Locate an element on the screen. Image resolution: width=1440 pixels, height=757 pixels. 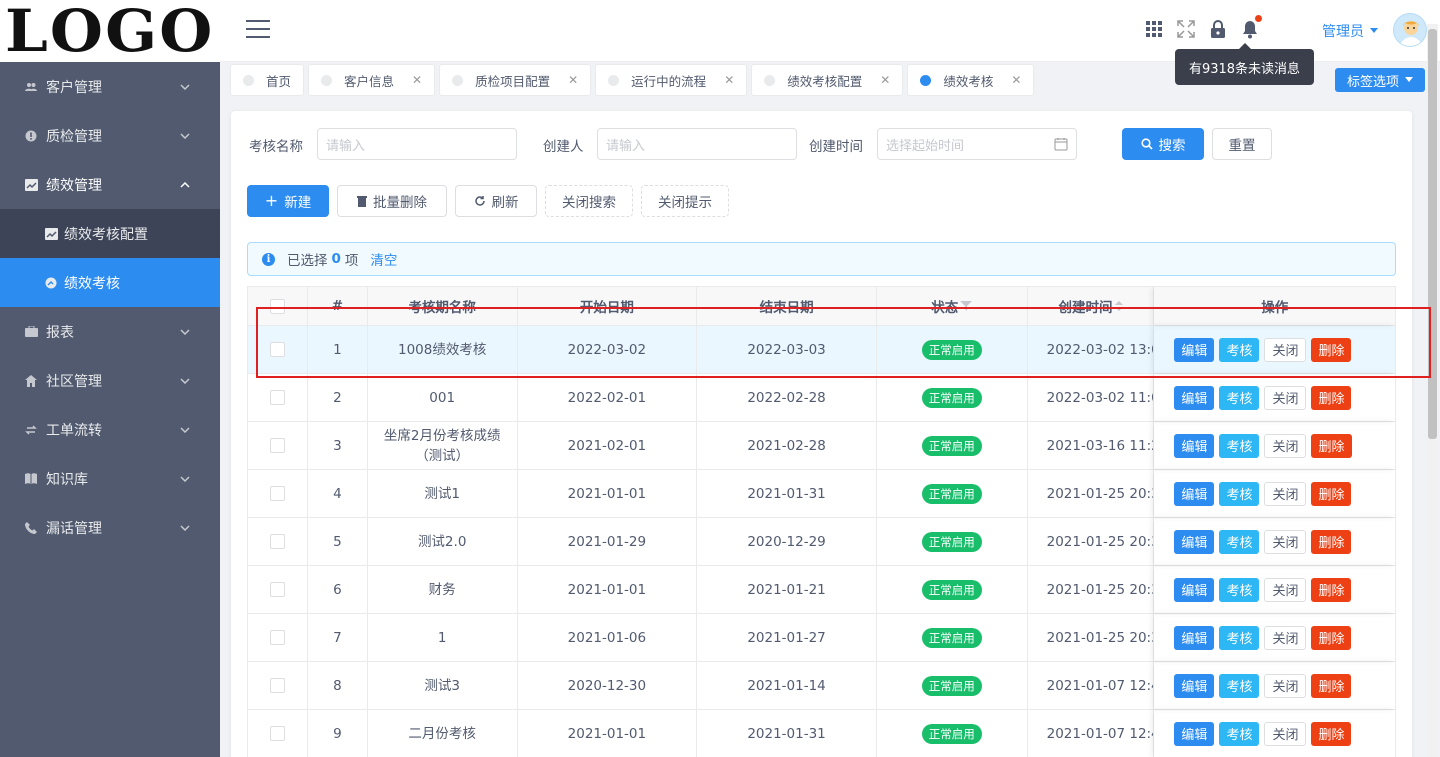
grid-apps-icon is located at coordinates (1154, 29).